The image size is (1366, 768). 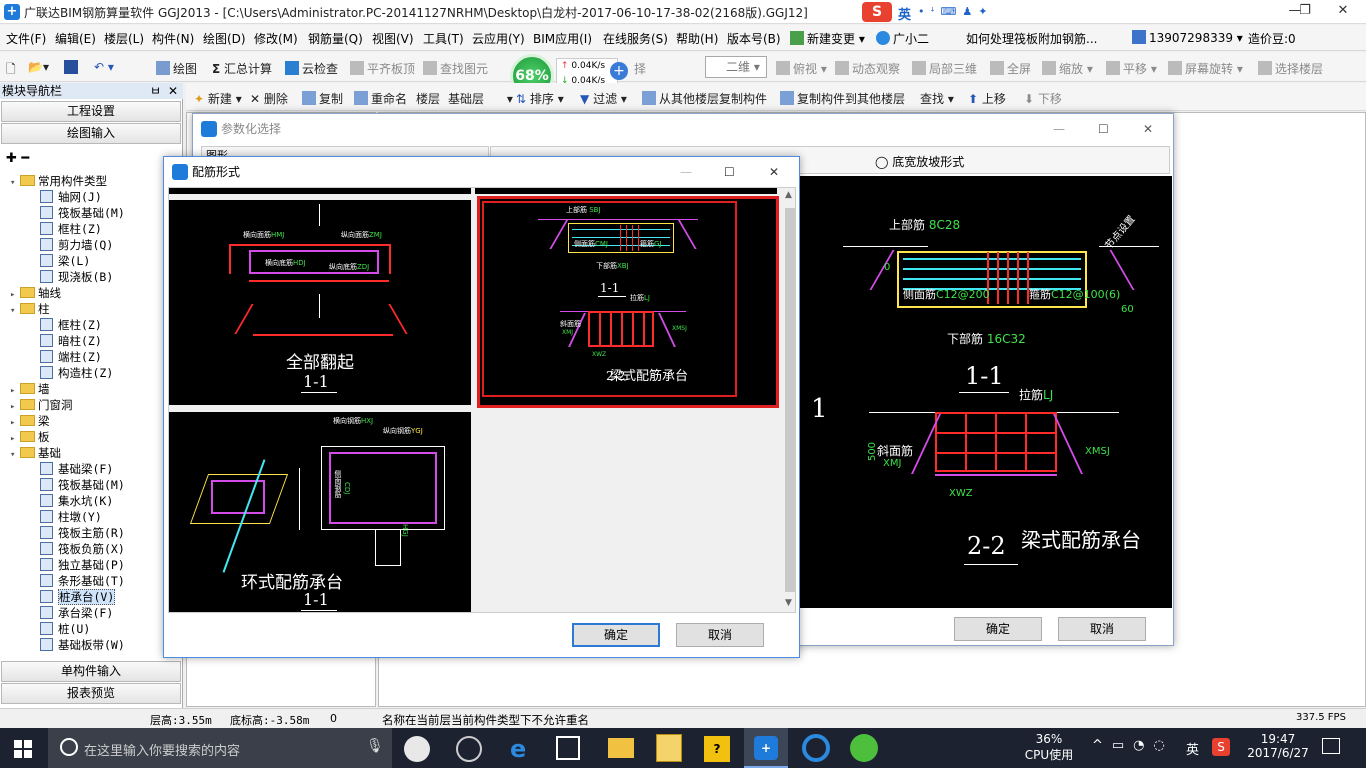 I want to click on menu-tools: 工具(T), so click(x=443, y=38).